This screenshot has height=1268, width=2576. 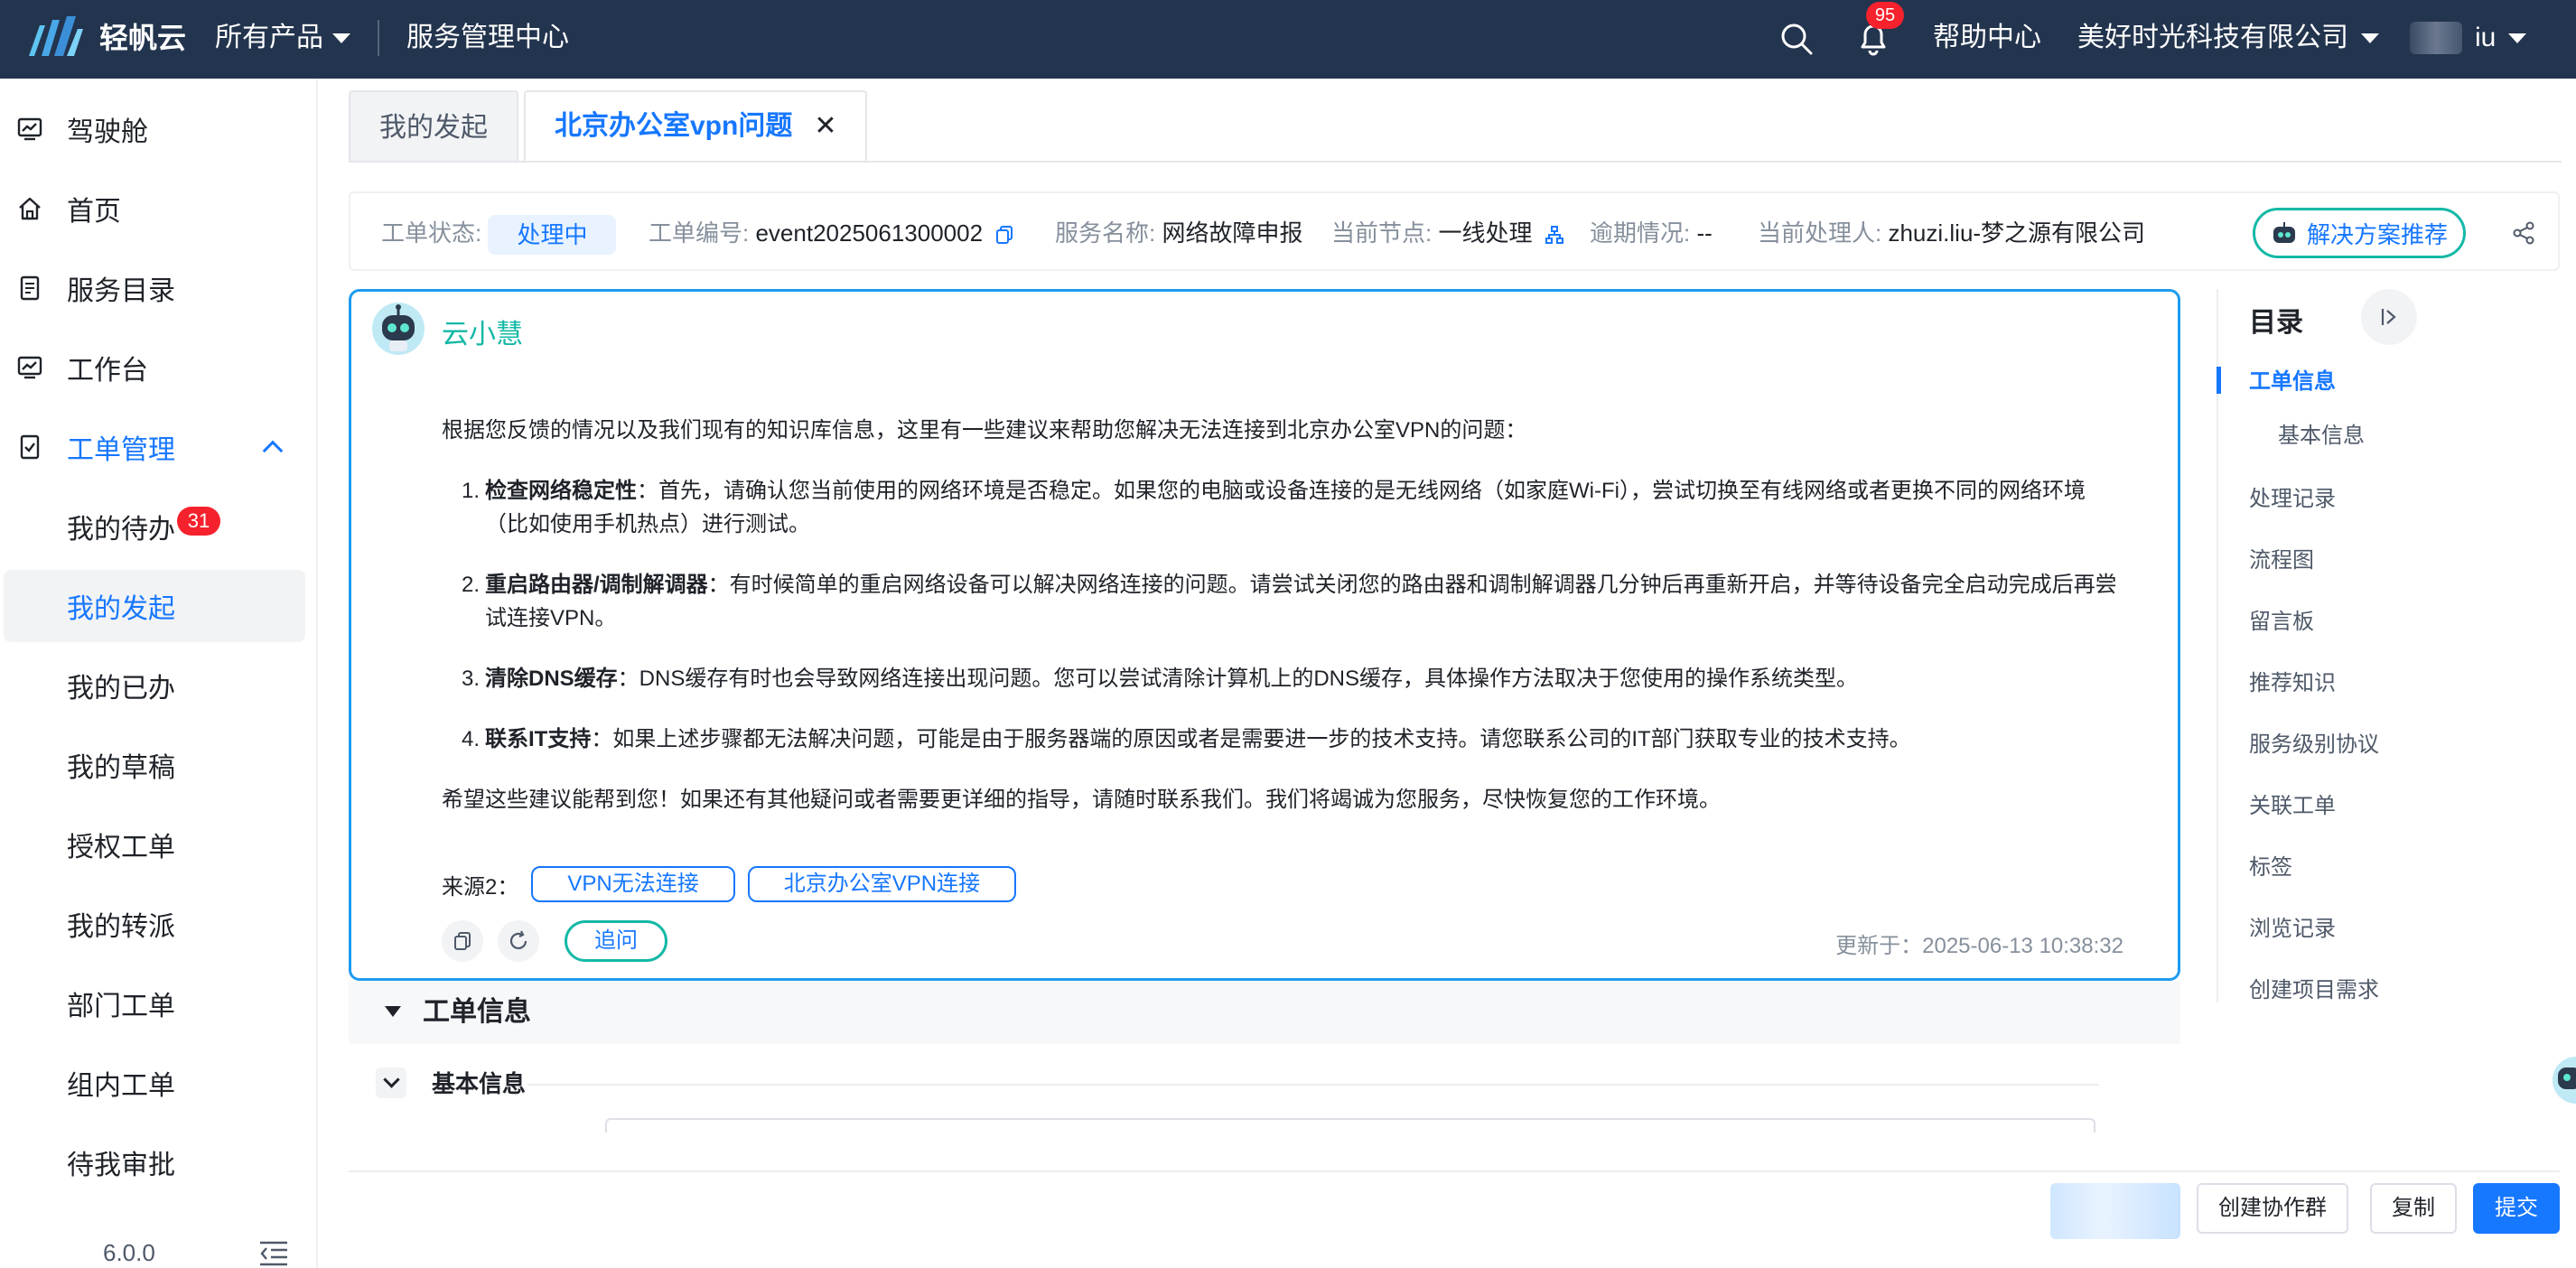 What do you see at coordinates (633, 884) in the screenshot?
I see `source-tag-vpn-unreachable: VPN无法连接` at bounding box center [633, 884].